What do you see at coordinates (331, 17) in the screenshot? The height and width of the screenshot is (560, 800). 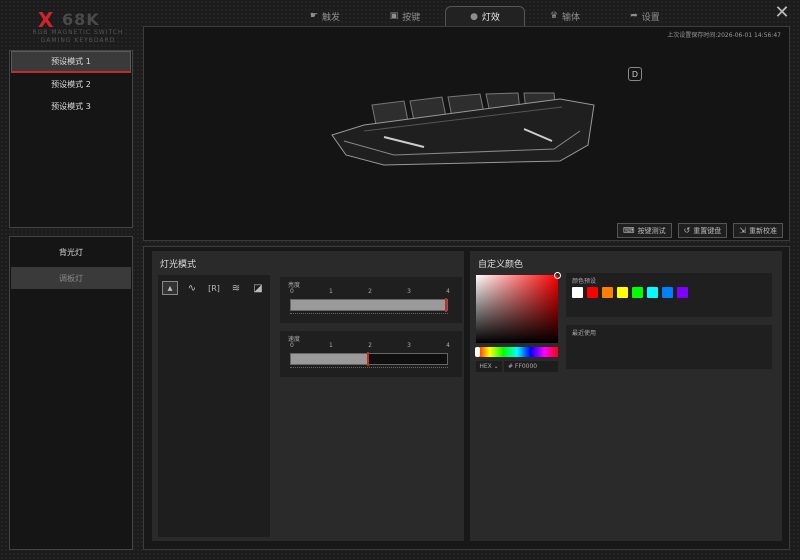 I see `tab-label: 触发` at bounding box center [331, 17].